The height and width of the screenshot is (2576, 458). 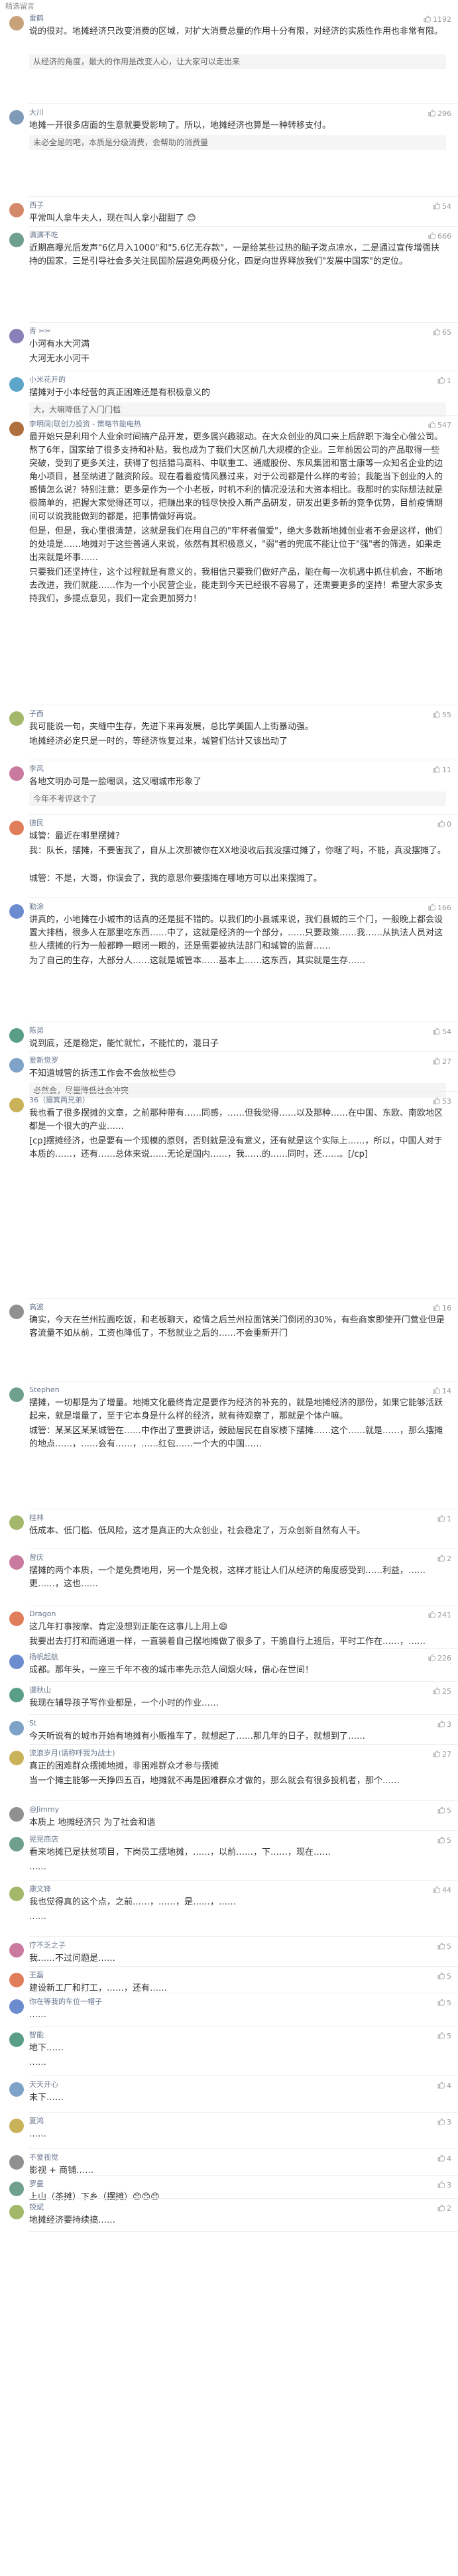 I want to click on like-button: 226, so click(x=439, y=1658).